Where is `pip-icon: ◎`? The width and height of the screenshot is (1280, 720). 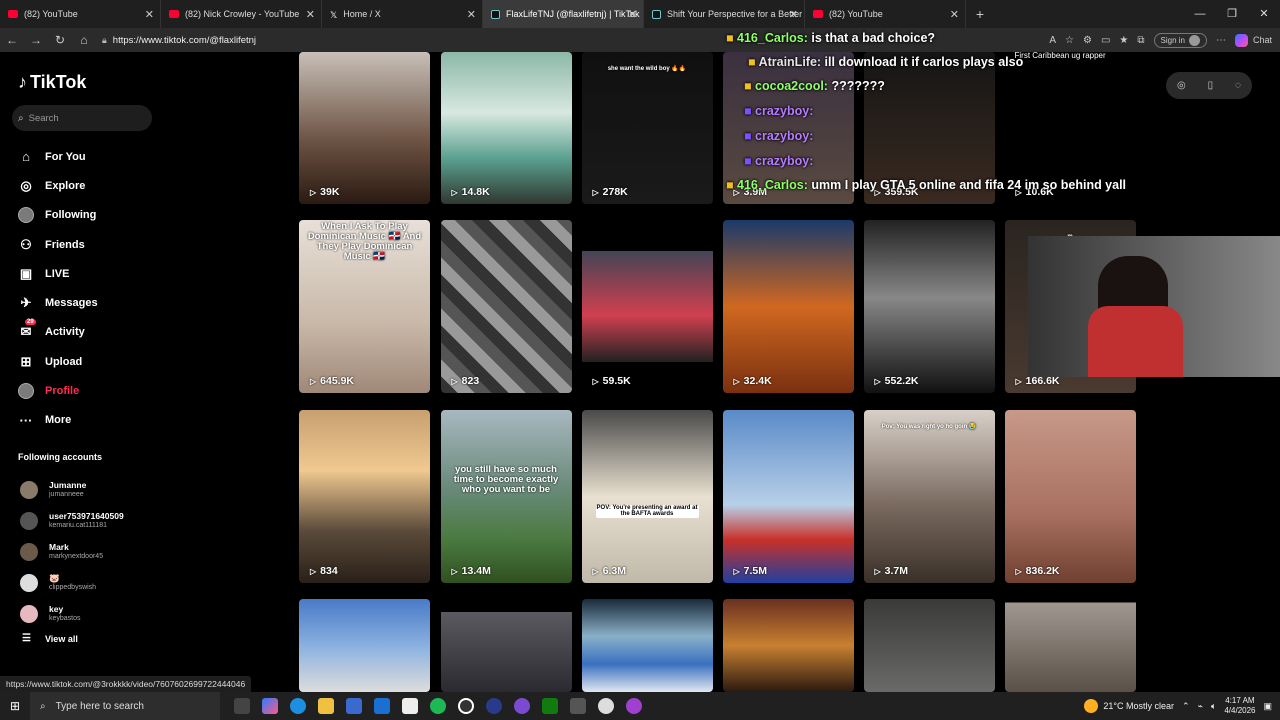 pip-icon: ◎ is located at coordinates (1181, 85).